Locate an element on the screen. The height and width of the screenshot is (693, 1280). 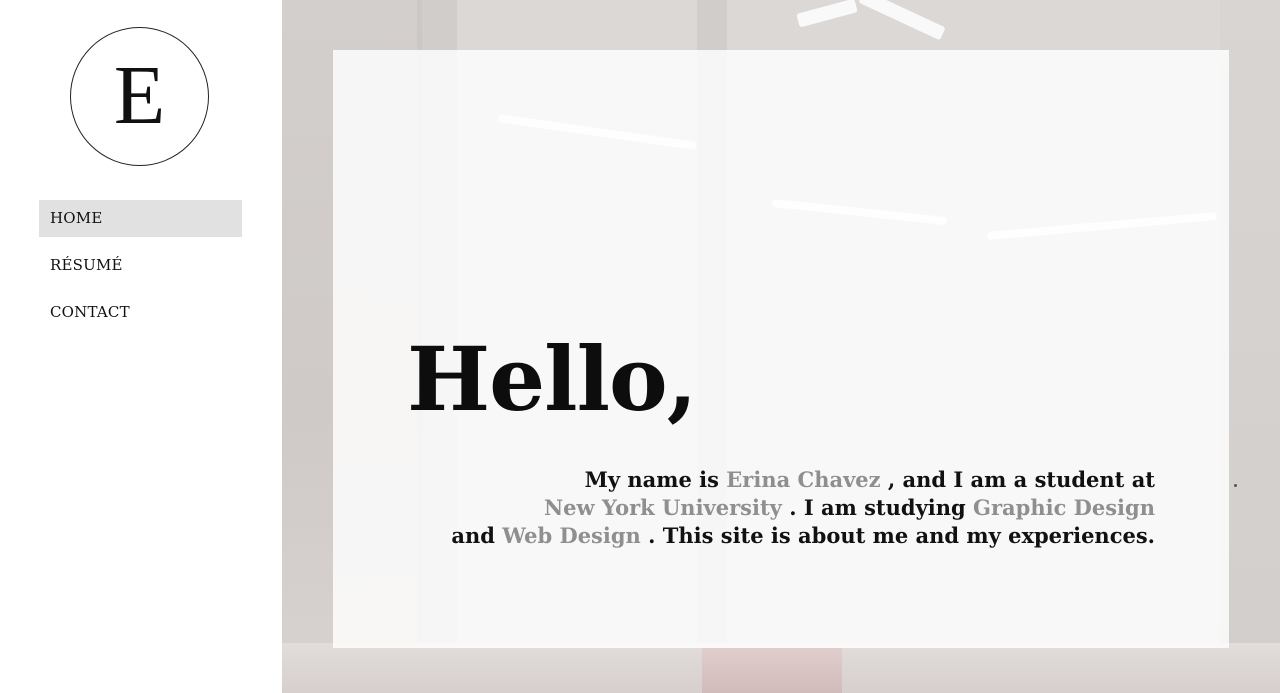
stray-dot is located at coordinates (1235, 485).